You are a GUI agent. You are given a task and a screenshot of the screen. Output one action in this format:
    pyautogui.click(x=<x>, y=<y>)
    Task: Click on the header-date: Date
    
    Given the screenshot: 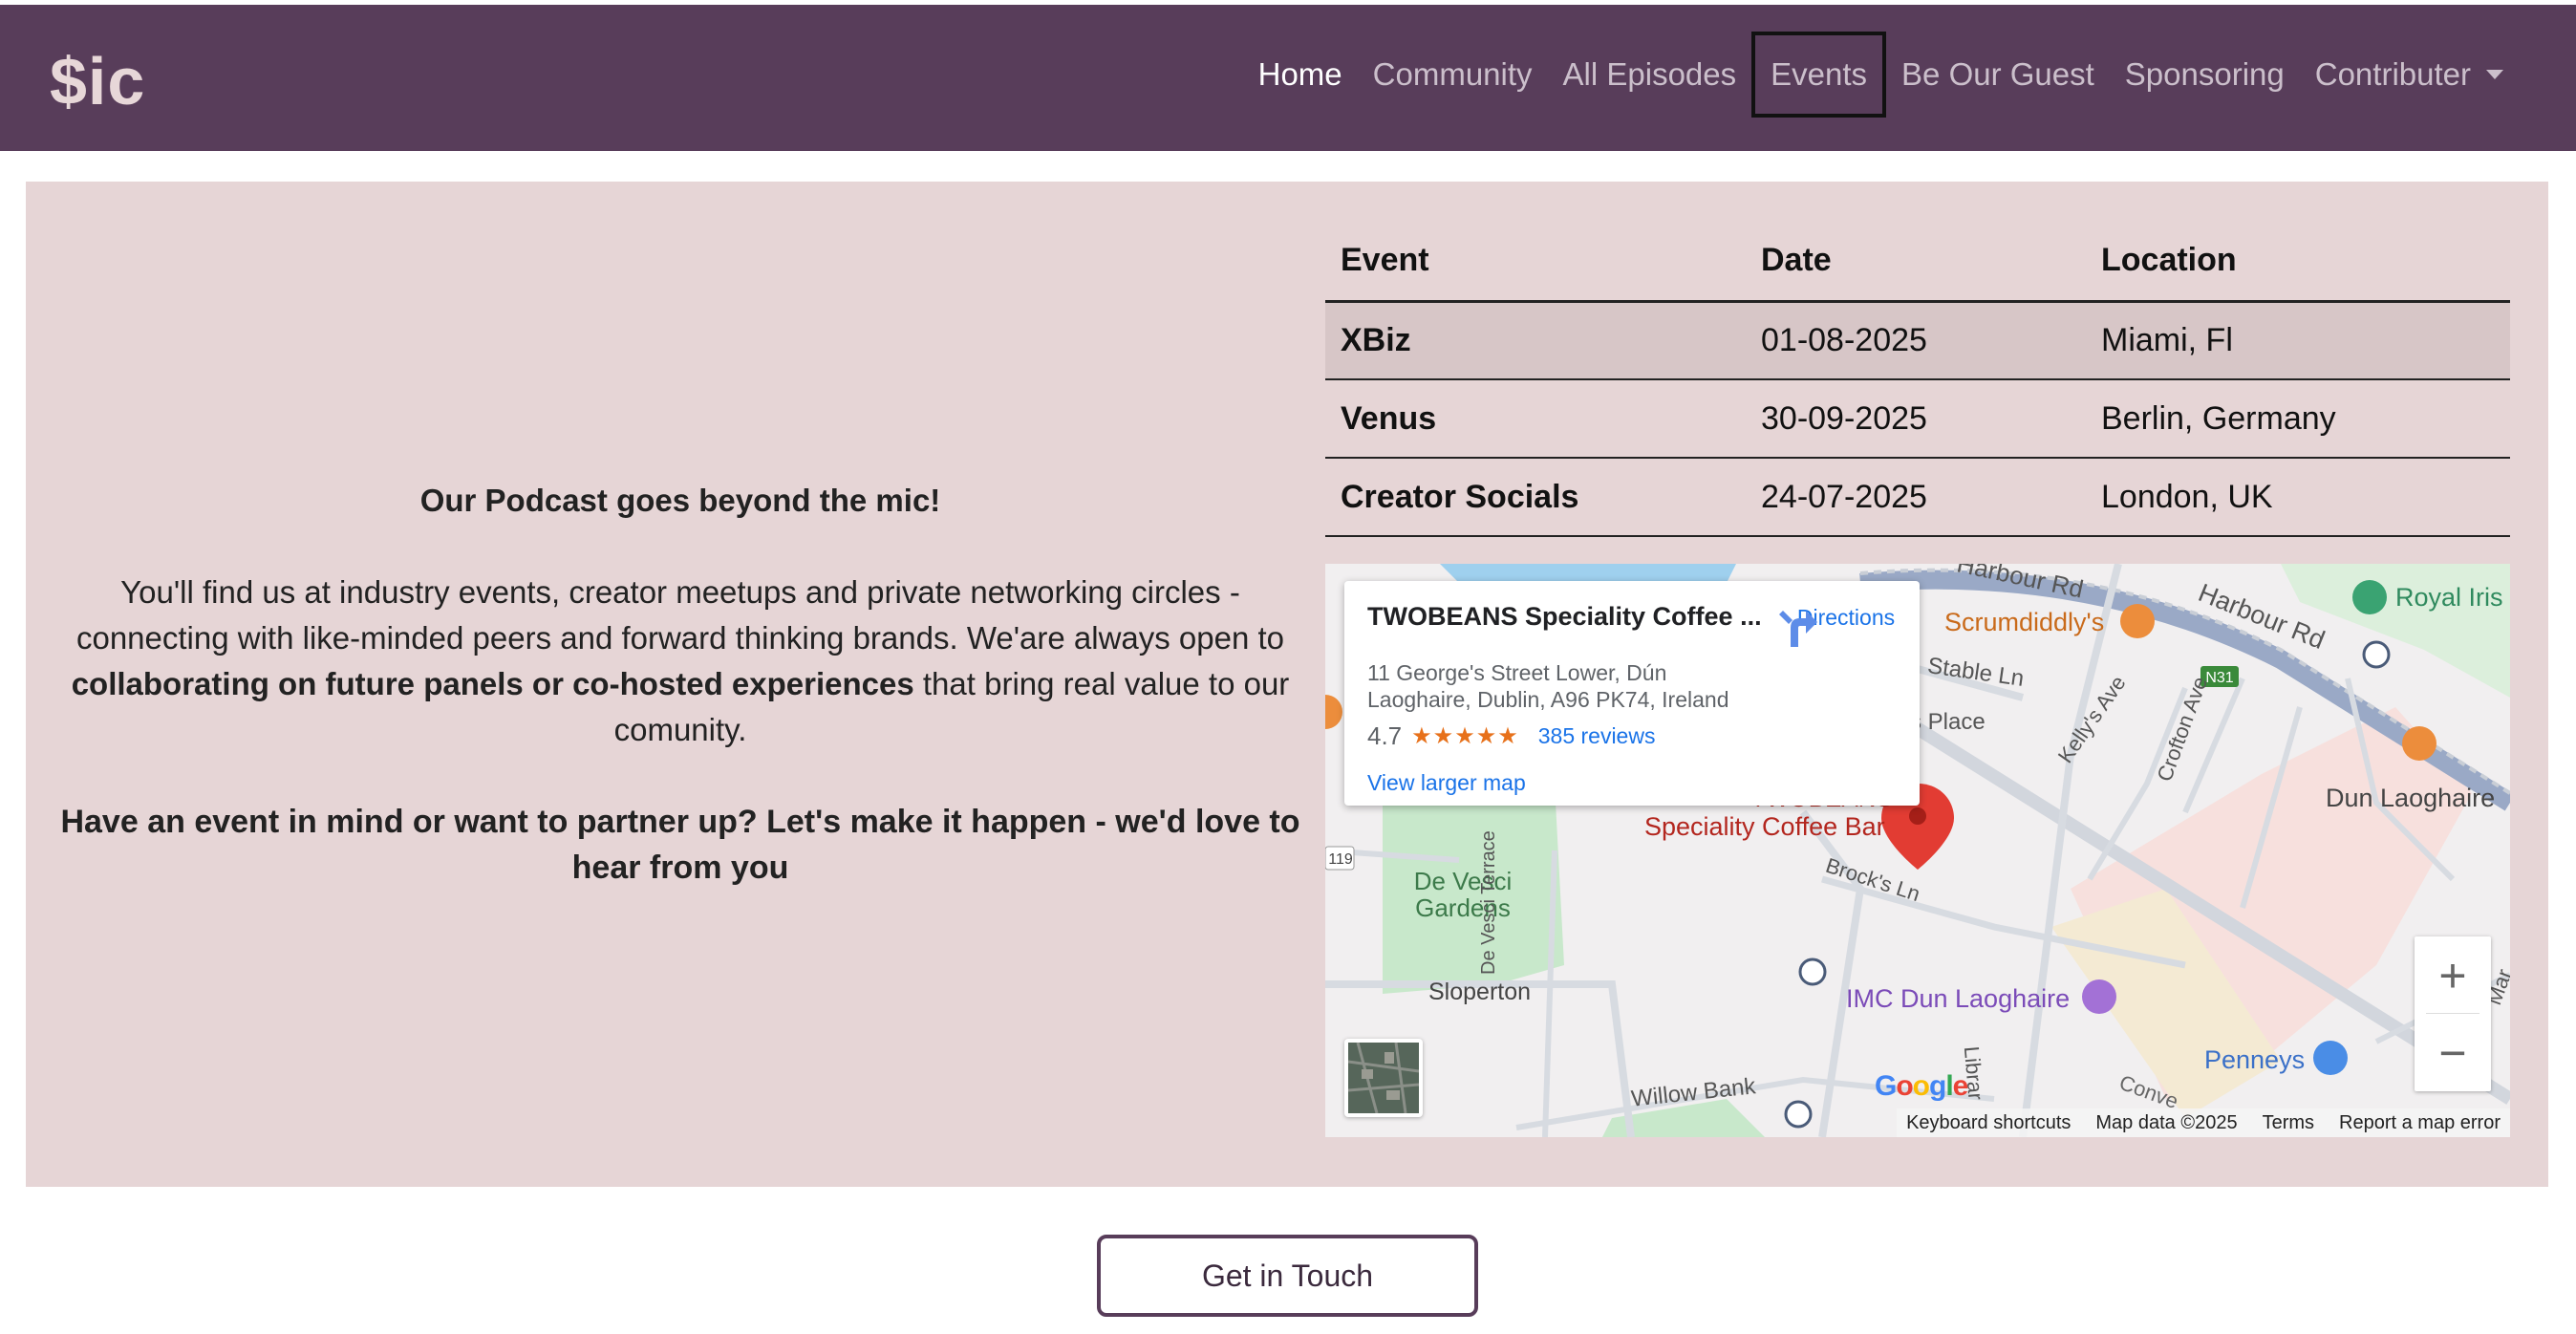 What is the action you would take?
    pyautogui.click(x=1916, y=262)
    